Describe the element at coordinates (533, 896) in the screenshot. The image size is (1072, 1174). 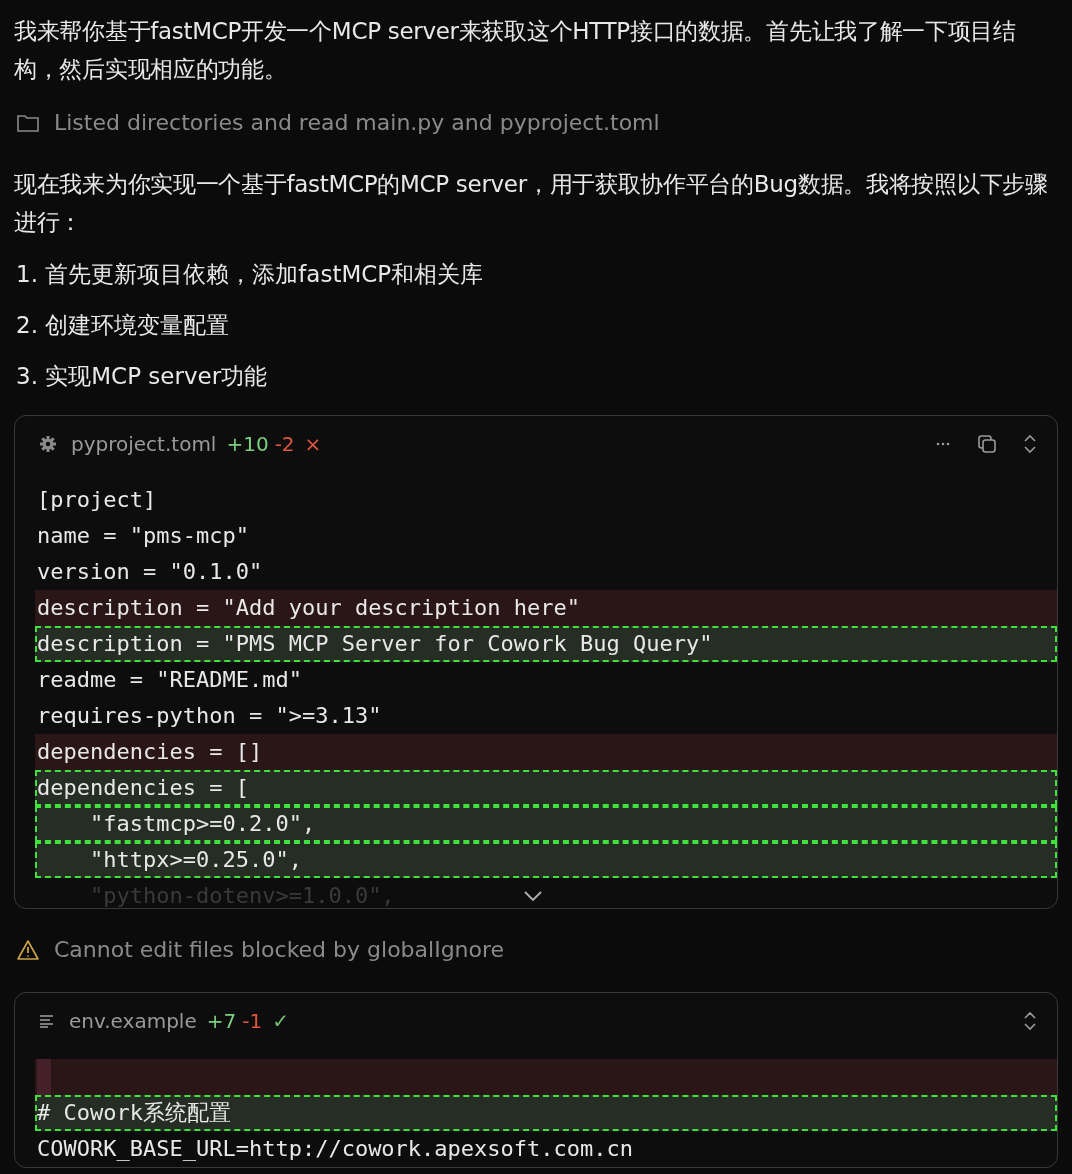
I see `chevron-down-icon` at that location.